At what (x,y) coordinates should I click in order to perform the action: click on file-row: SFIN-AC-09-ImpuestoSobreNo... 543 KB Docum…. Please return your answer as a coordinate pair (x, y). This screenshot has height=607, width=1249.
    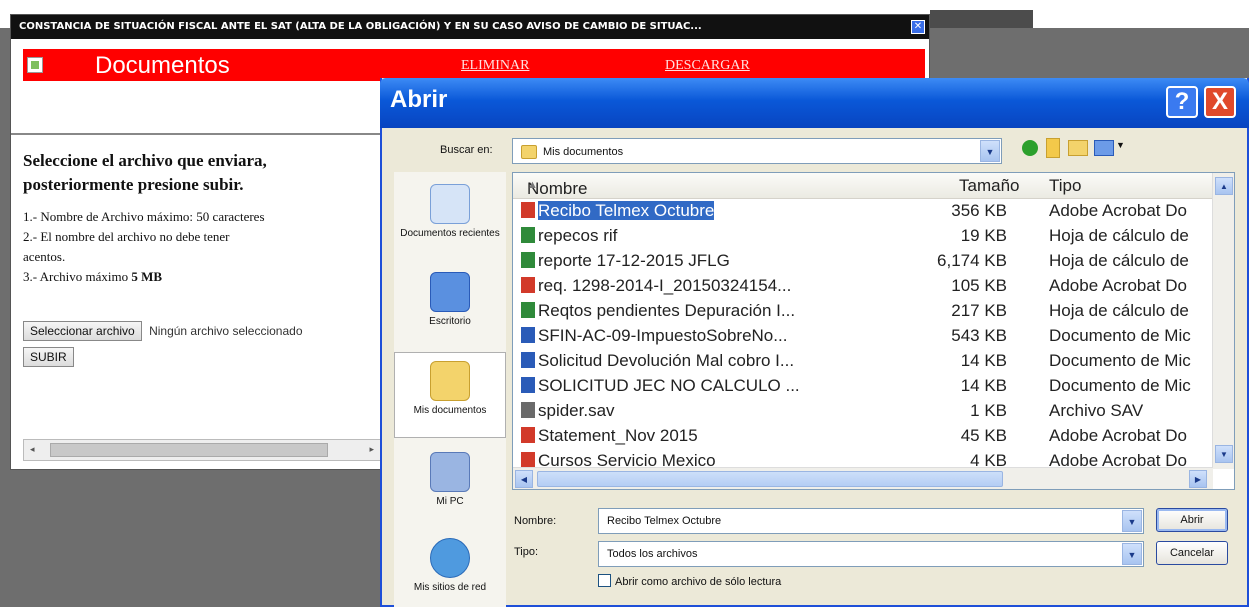
    Looking at the image, I should click on (863, 336).